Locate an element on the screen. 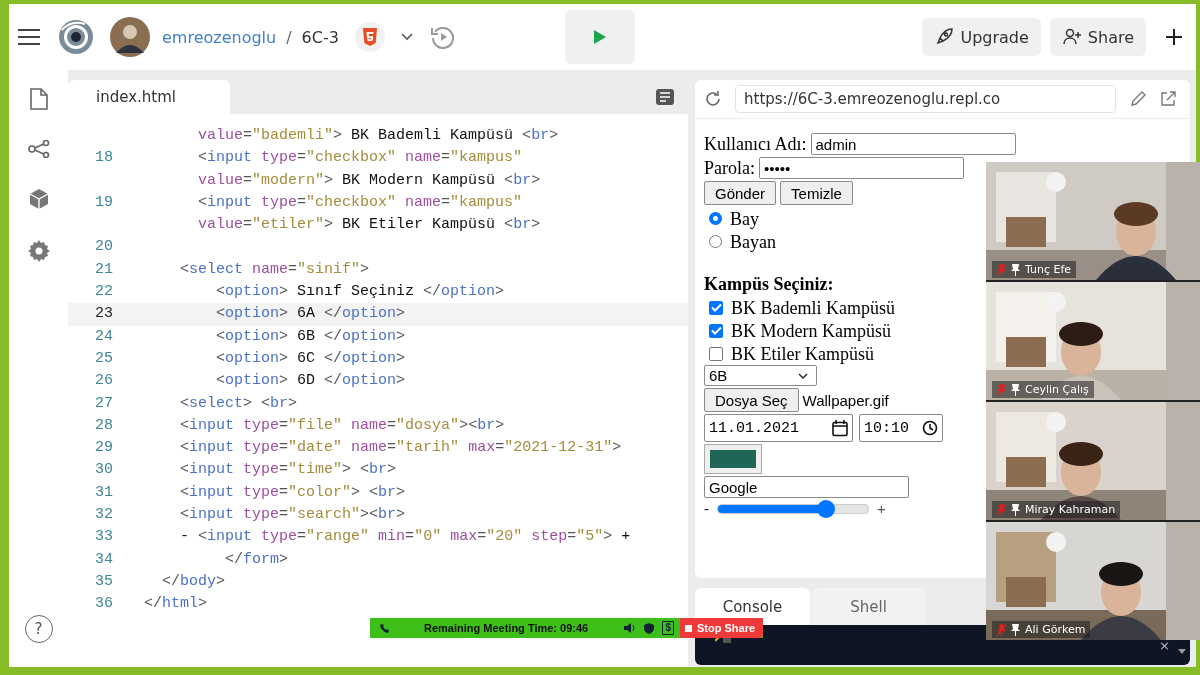 The height and width of the screenshot is (675, 1200). code-line: - <input type="range" min="0" max="20" step="5"> + is located at coordinates (405, 537).